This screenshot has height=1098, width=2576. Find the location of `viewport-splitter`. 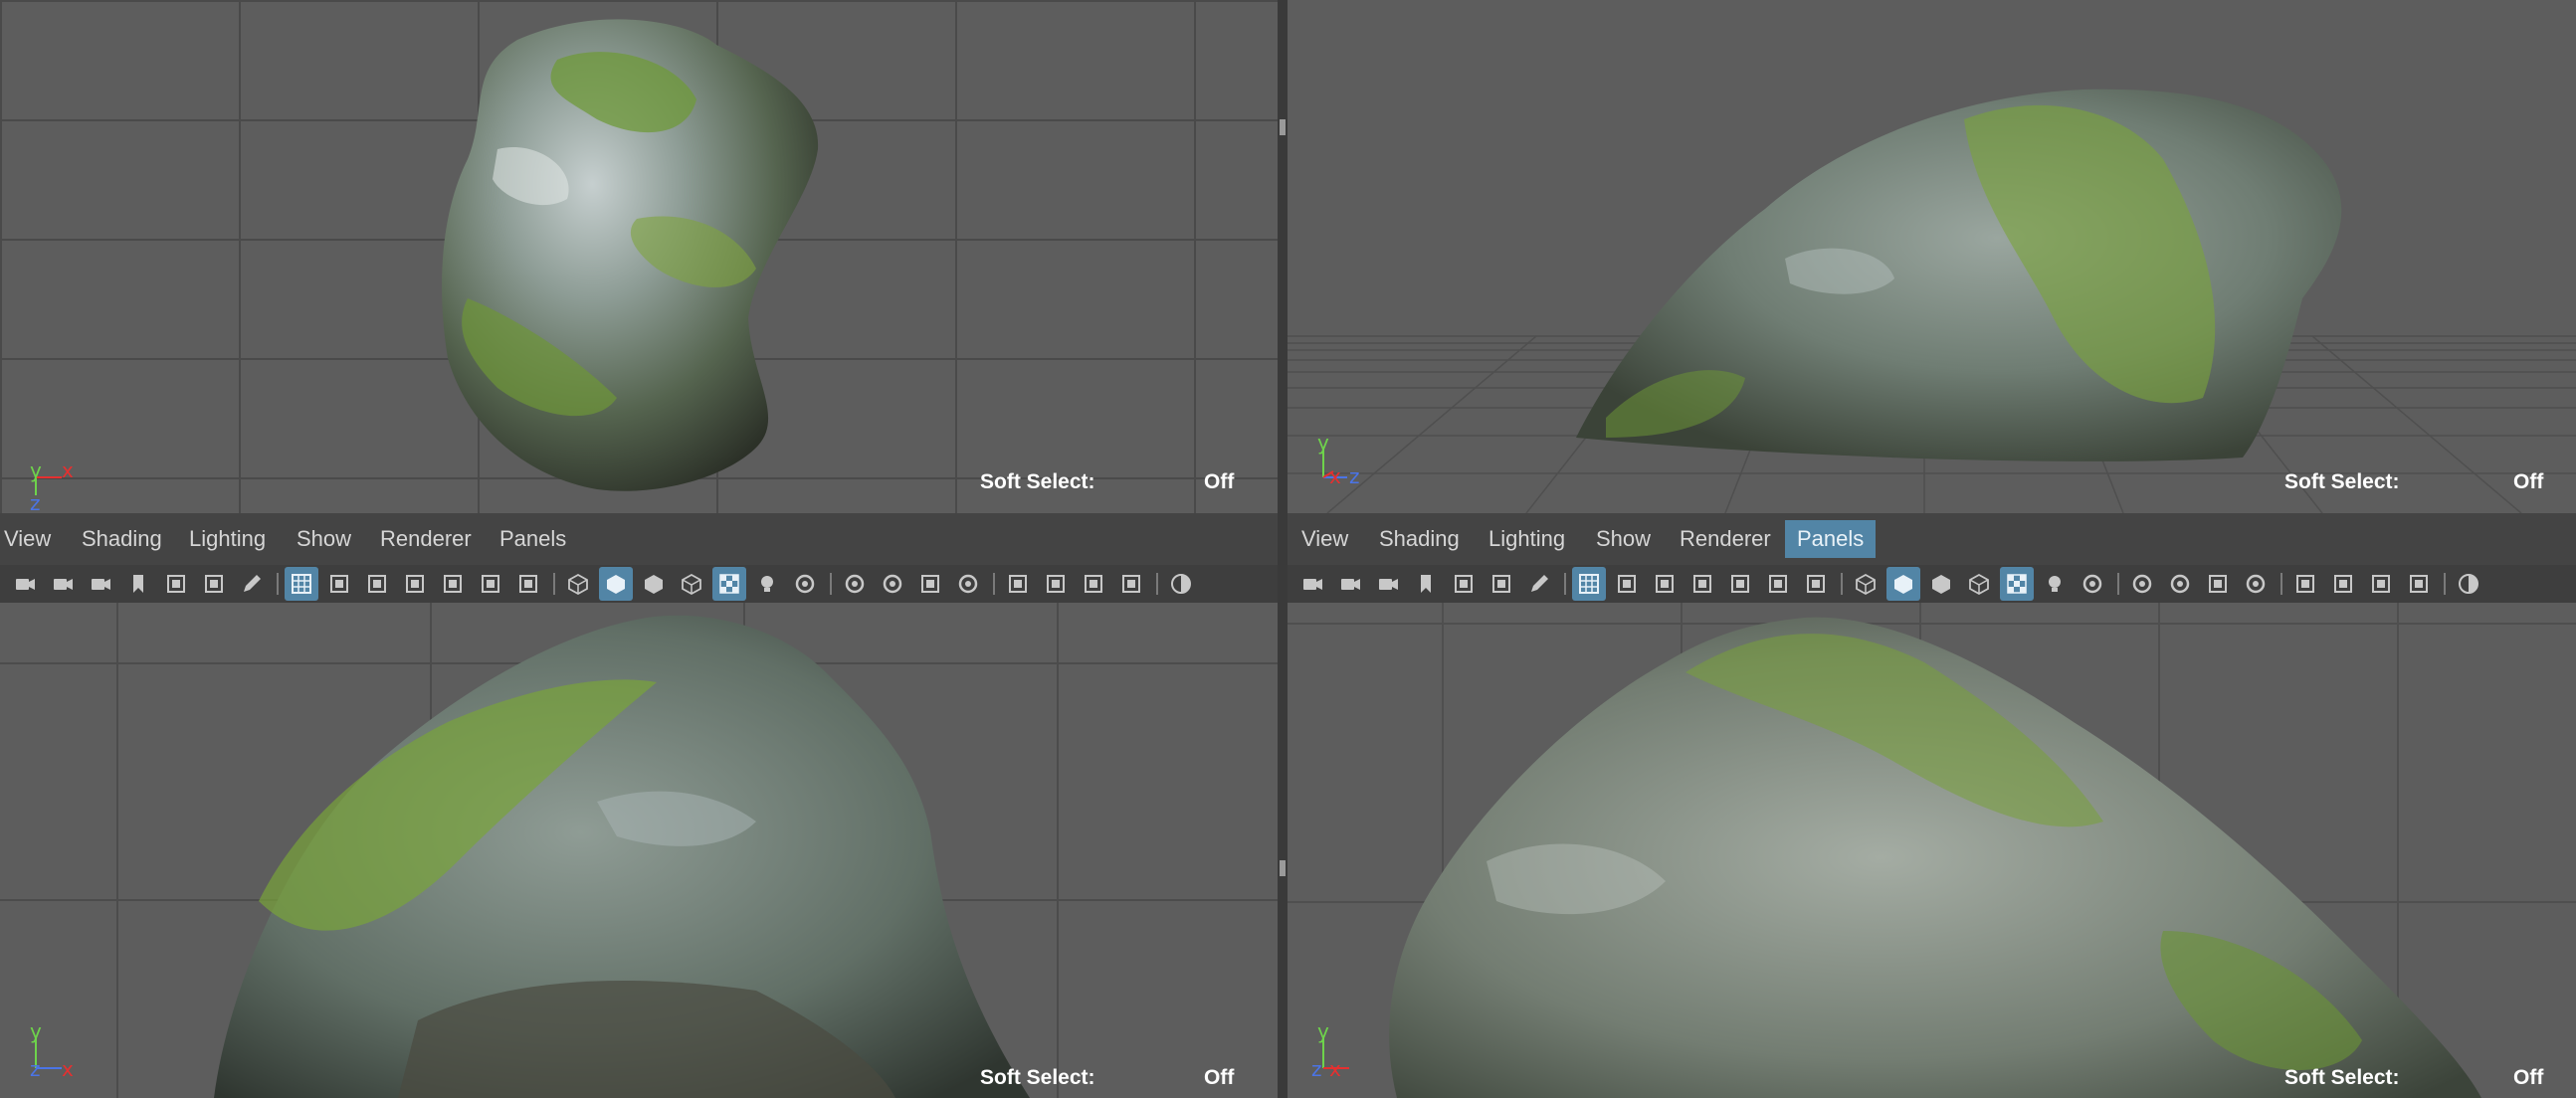

viewport-splitter is located at coordinates (1283, 549).